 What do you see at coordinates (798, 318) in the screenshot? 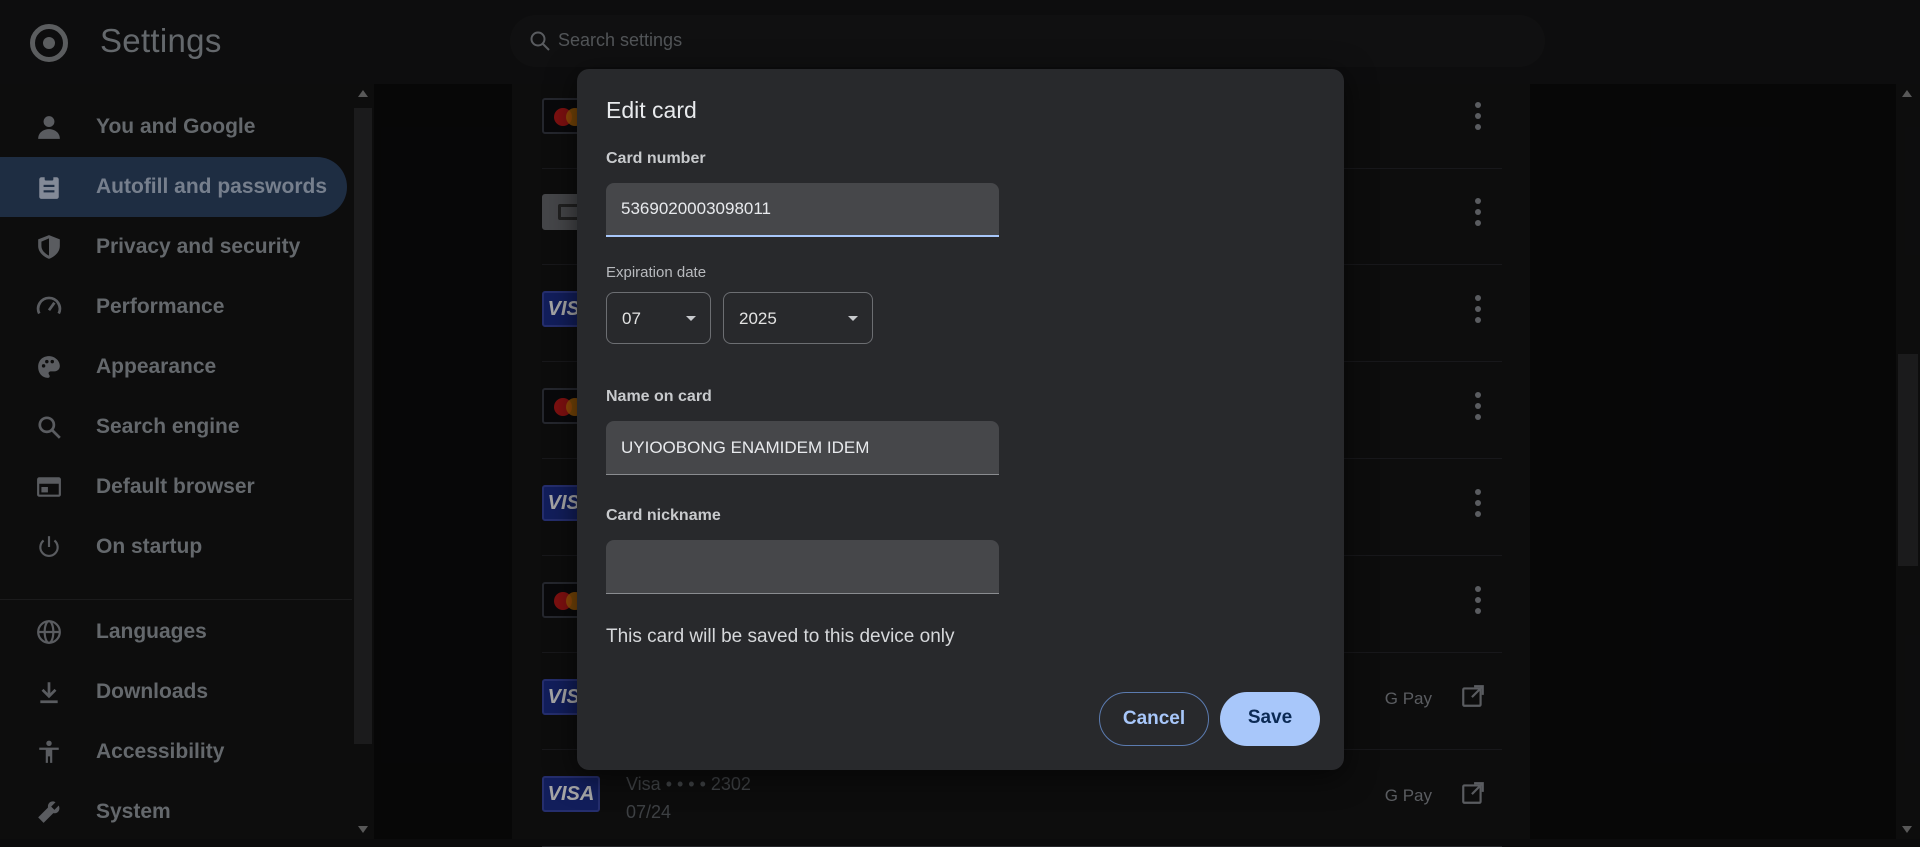
I see `expiration-year-select: 2025` at bounding box center [798, 318].